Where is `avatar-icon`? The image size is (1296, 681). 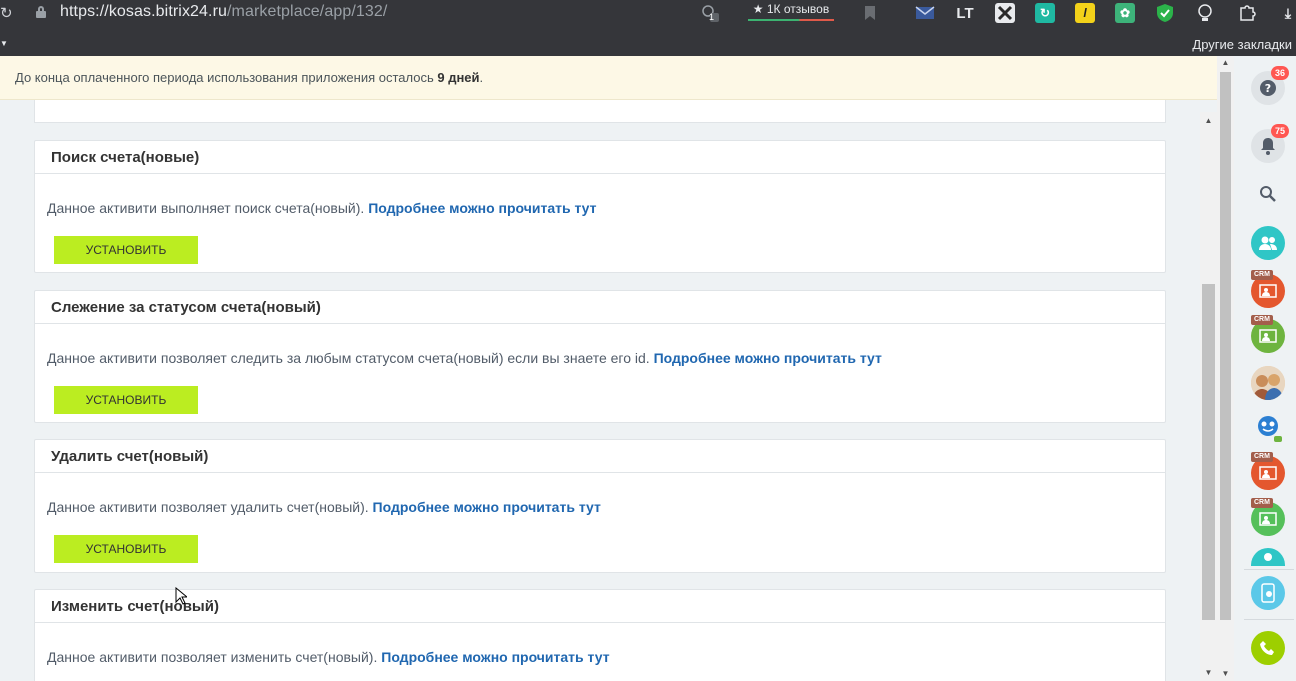 avatar-icon is located at coordinates (1268, 383).